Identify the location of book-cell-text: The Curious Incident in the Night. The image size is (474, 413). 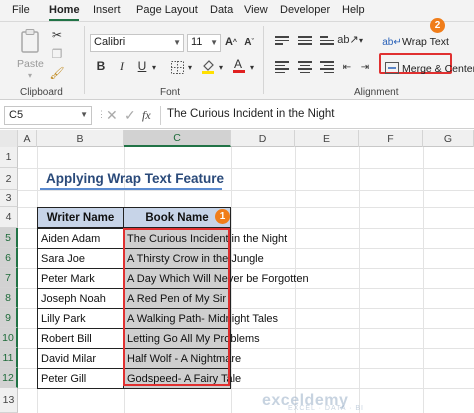
(207, 238).